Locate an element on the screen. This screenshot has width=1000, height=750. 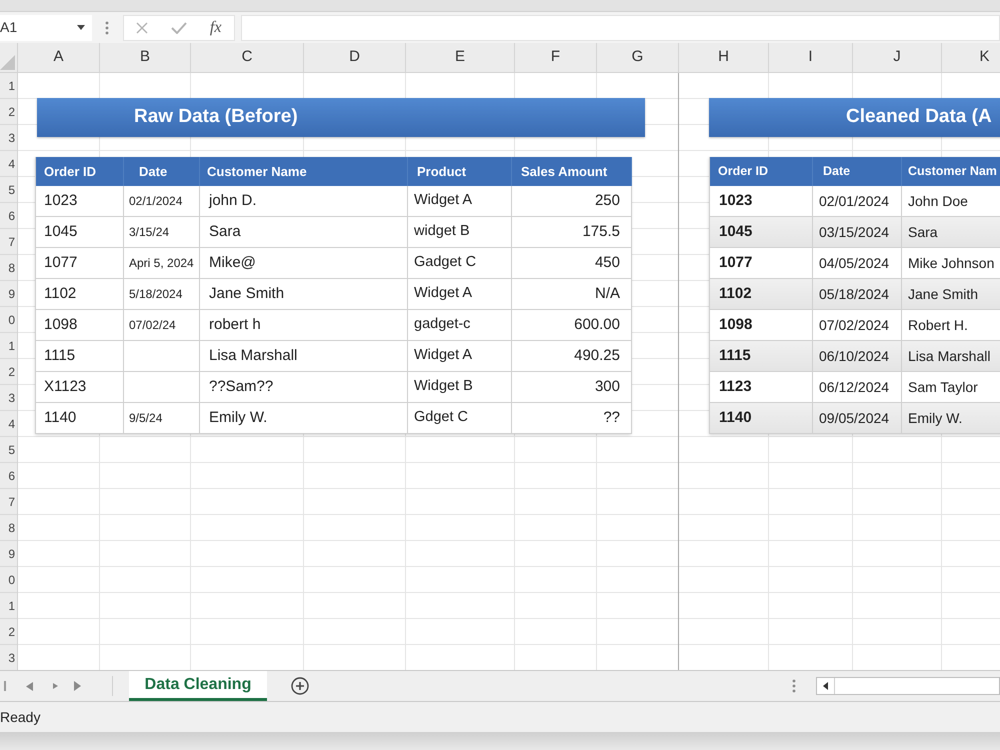
table-cell: 175.5 is located at coordinates (572, 232).